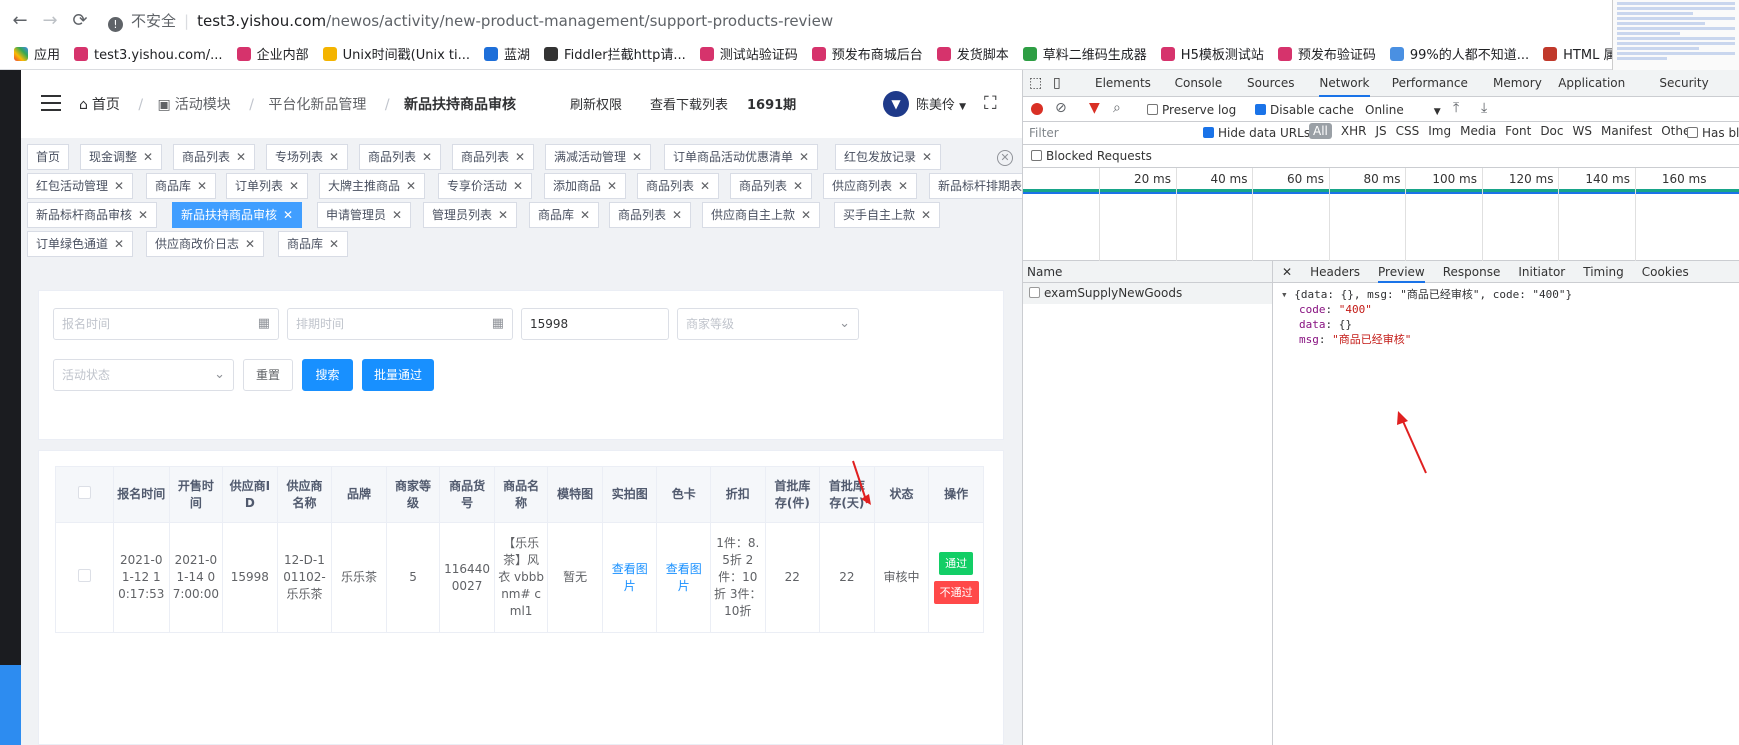  Describe the element at coordinates (205, 244) in the screenshot. I see `tag-28: 供应商改价日志 ✕` at that location.